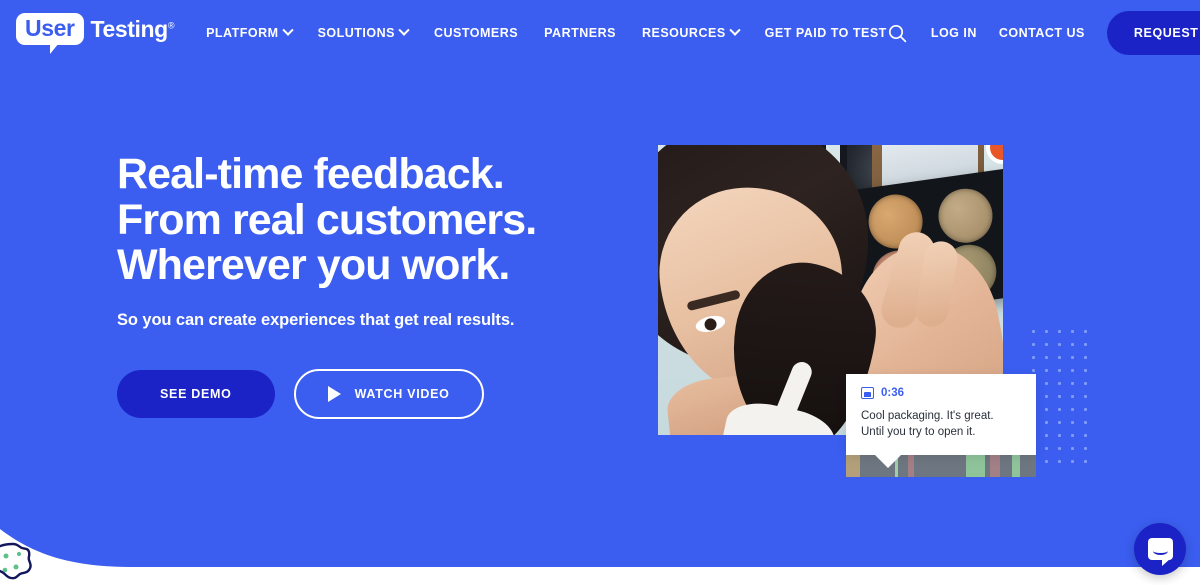 The width and height of the screenshot is (1200, 585). Describe the element at coordinates (196, 393) in the screenshot. I see `see-demo-button: SEE DEMO` at that location.